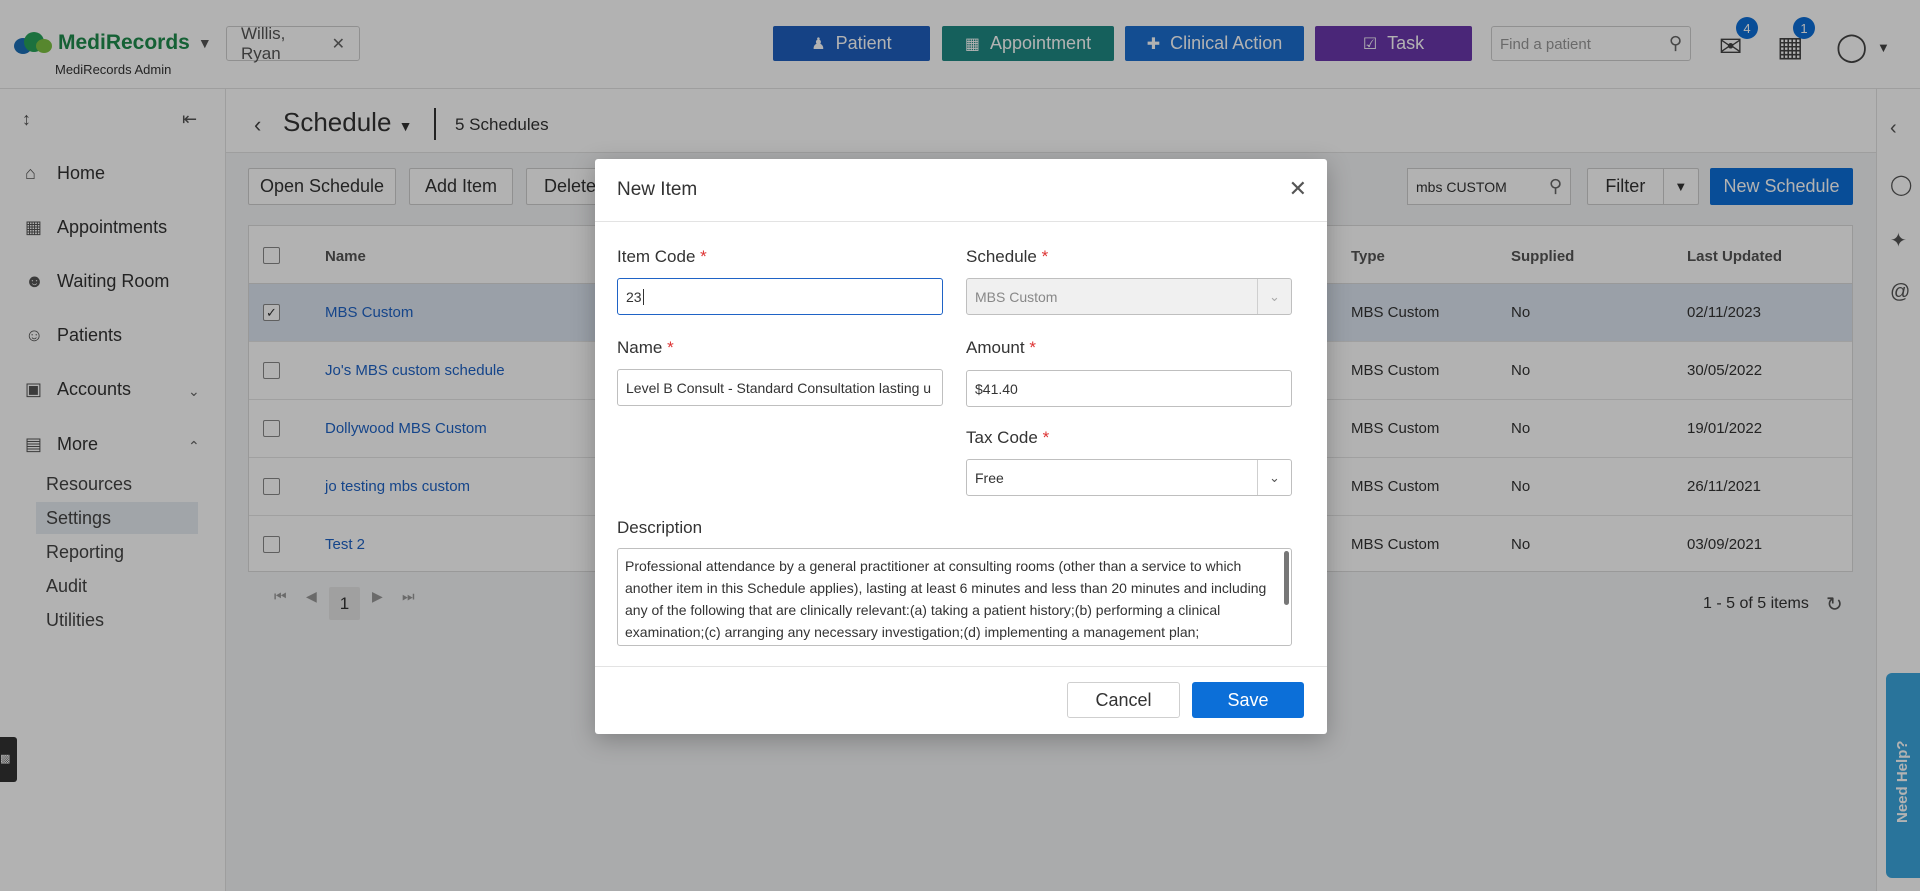 The image size is (1920, 891). What do you see at coordinates (995, 347) in the screenshot?
I see `amount-label-text: Amount` at bounding box center [995, 347].